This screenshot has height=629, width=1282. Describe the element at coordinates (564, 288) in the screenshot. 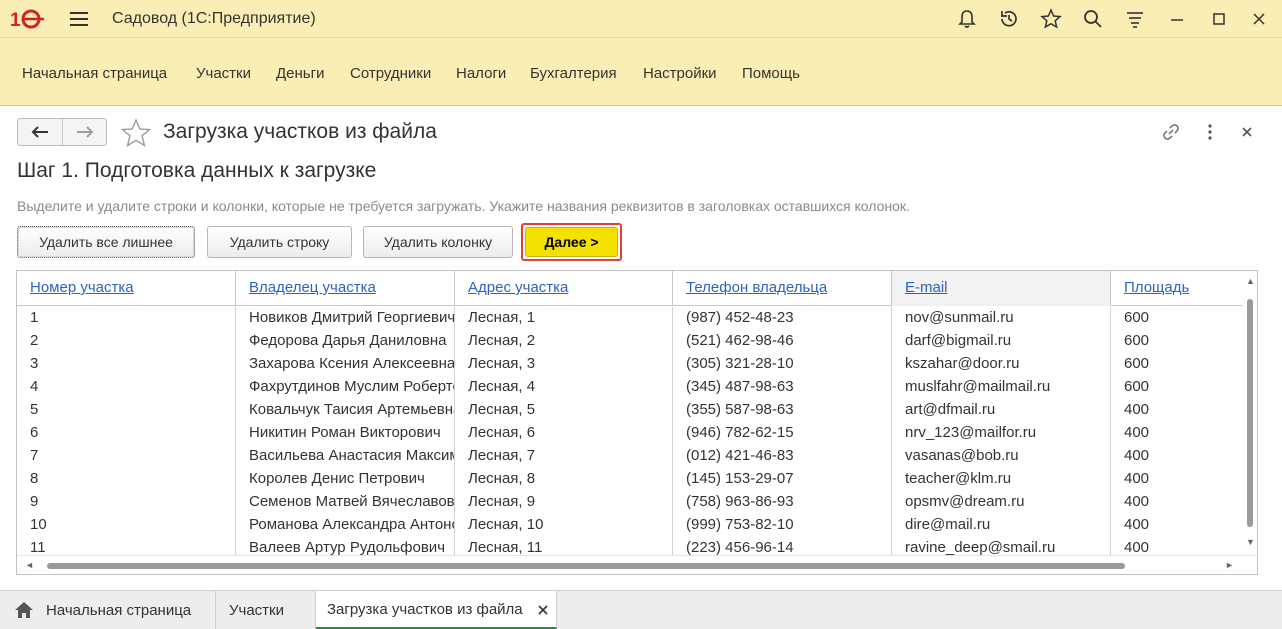

I see `column-header-address: Адрес участка` at that location.